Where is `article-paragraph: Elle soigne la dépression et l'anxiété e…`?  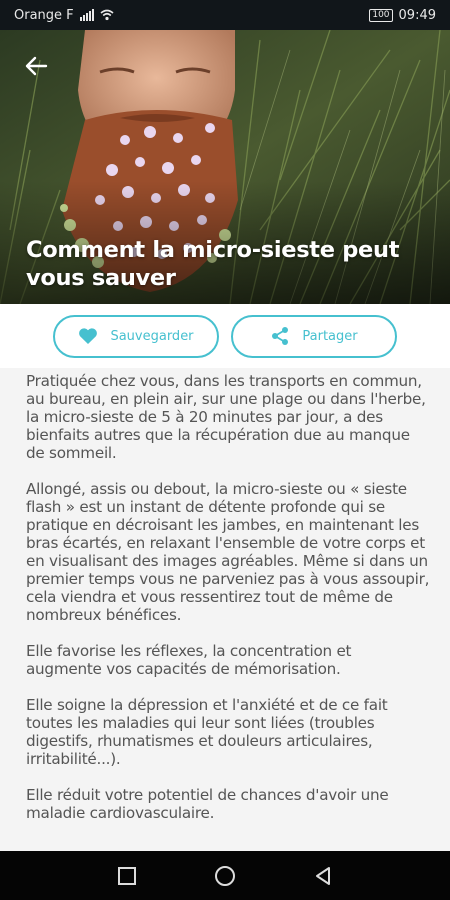
article-paragraph: Elle soigne la dépression et l'anxiété e… is located at coordinates (207, 732).